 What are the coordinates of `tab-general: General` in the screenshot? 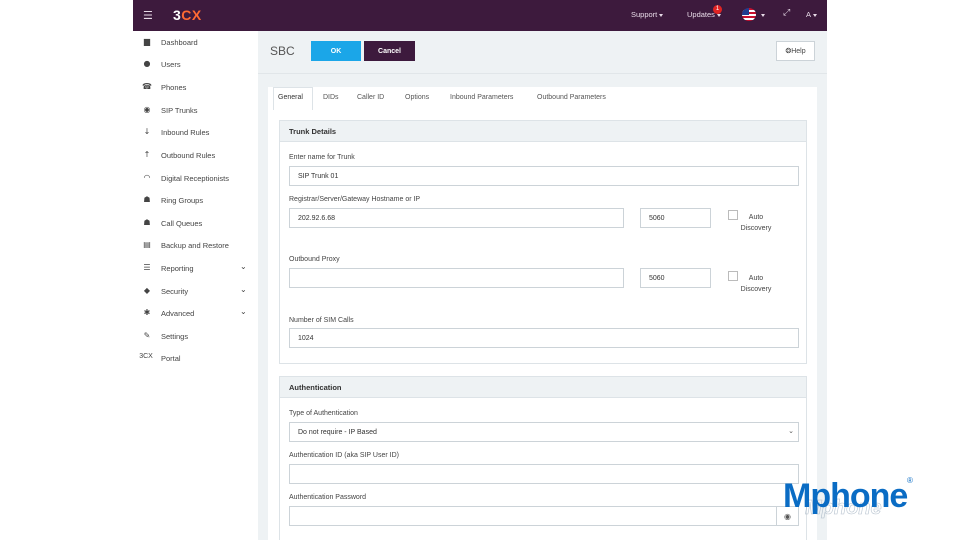 It's located at (290, 97).